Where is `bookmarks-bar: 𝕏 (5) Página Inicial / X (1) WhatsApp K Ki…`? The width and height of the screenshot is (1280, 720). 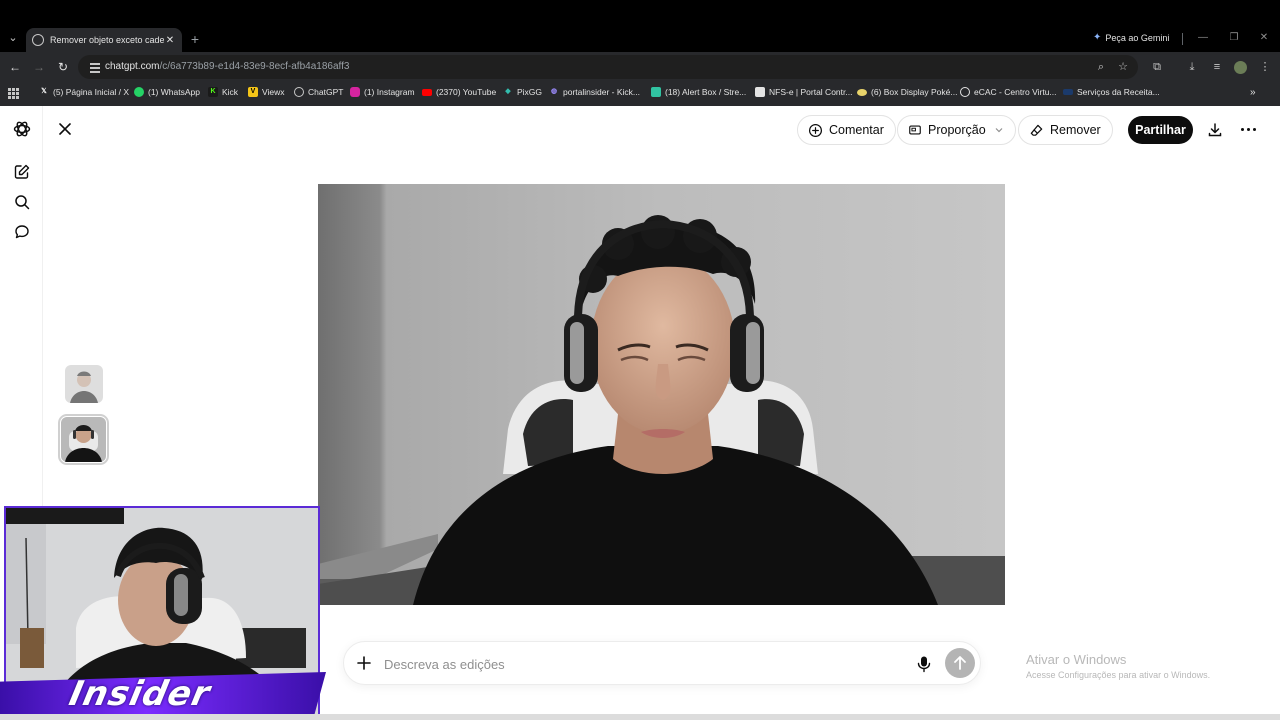 bookmarks-bar: 𝕏 (5) Página Inicial / X (1) WhatsApp K Ki… is located at coordinates (640, 94).